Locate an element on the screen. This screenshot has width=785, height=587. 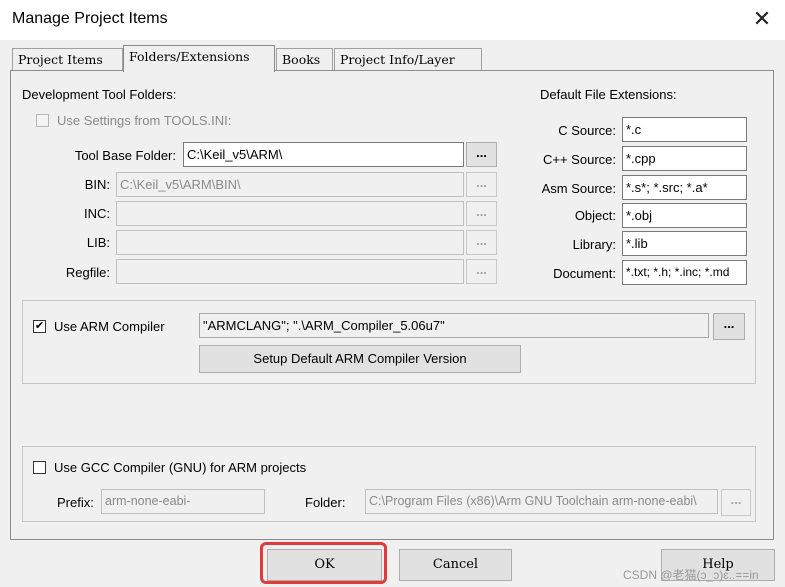
use-settings-checkbox is located at coordinates (42, 120).